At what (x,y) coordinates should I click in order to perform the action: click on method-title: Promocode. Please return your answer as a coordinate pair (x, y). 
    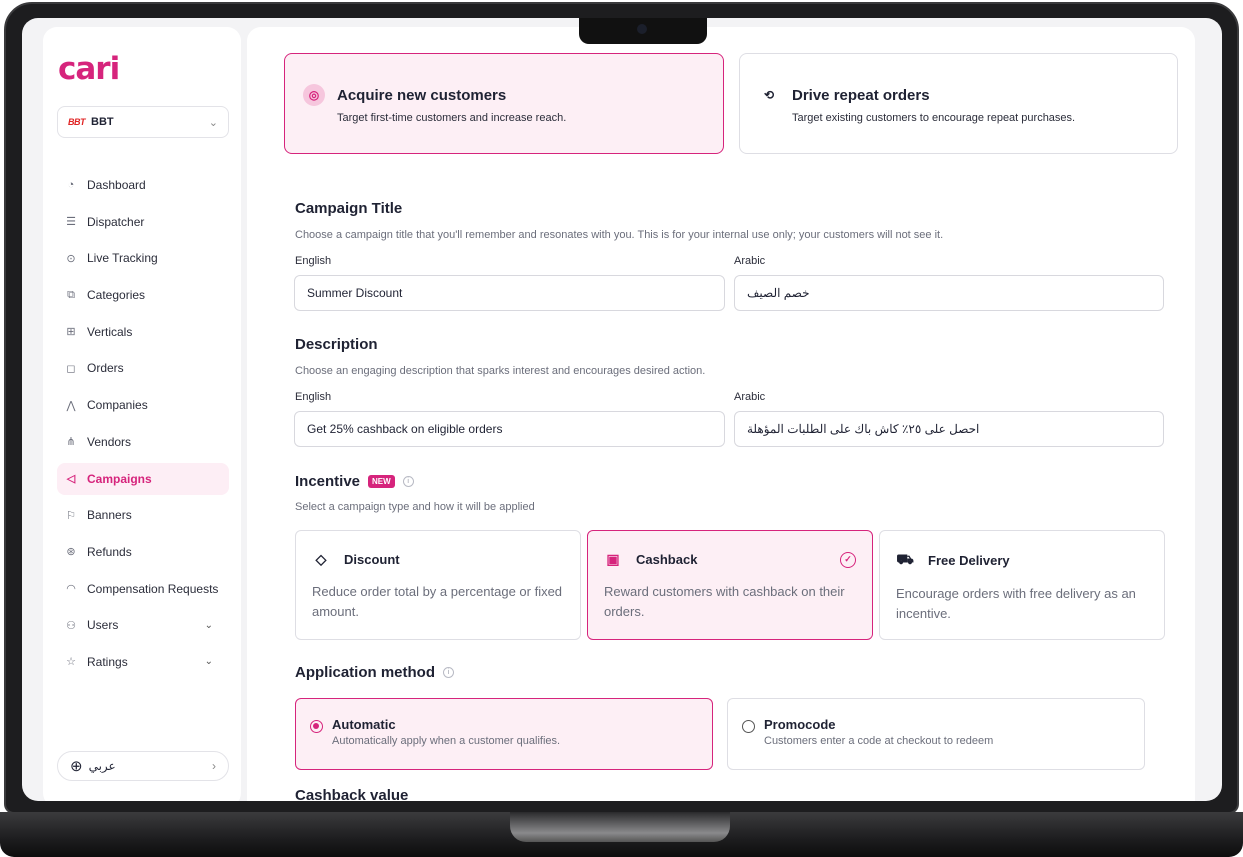
    Looking at the image, I should click on (800, 724).